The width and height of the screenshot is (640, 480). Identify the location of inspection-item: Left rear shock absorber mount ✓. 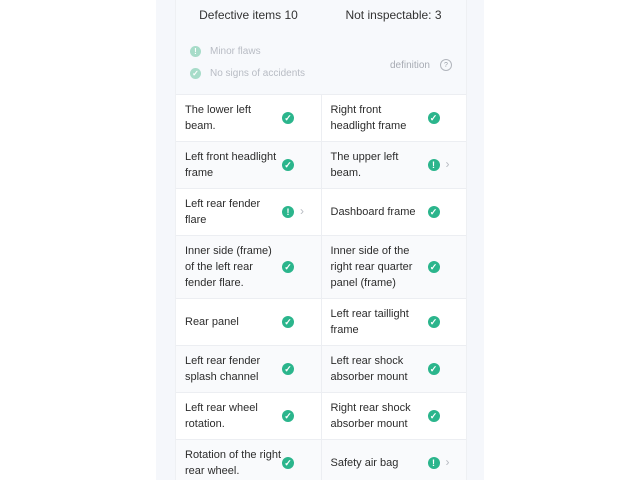
(393, 369).